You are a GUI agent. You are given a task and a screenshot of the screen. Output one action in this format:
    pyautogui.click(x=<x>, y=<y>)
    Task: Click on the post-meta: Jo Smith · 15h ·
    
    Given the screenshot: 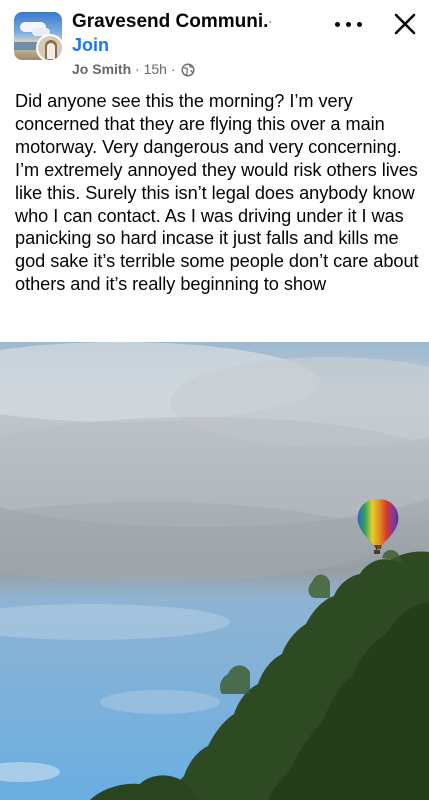 What is the action you would take?
    pyautogui.click(x=133, y=69)
    